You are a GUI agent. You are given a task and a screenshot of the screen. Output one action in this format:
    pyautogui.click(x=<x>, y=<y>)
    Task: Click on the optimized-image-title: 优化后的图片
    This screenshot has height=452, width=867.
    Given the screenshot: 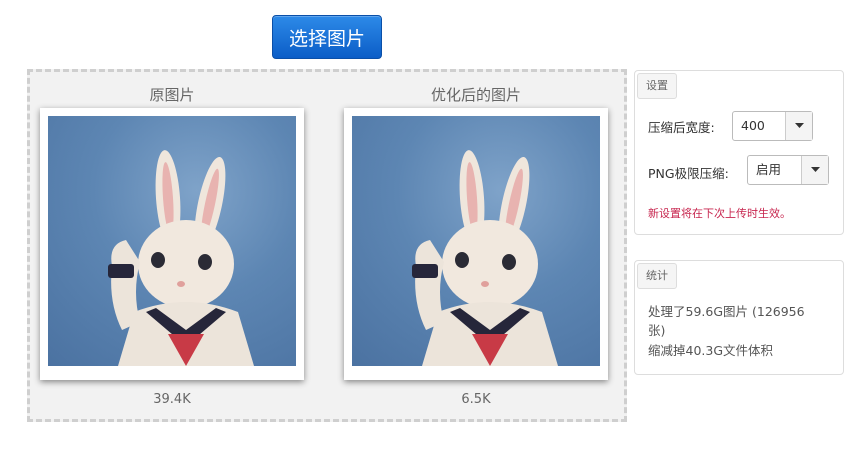 What is the action you would take?
    pyautogui.click(x=475, y=95)
    